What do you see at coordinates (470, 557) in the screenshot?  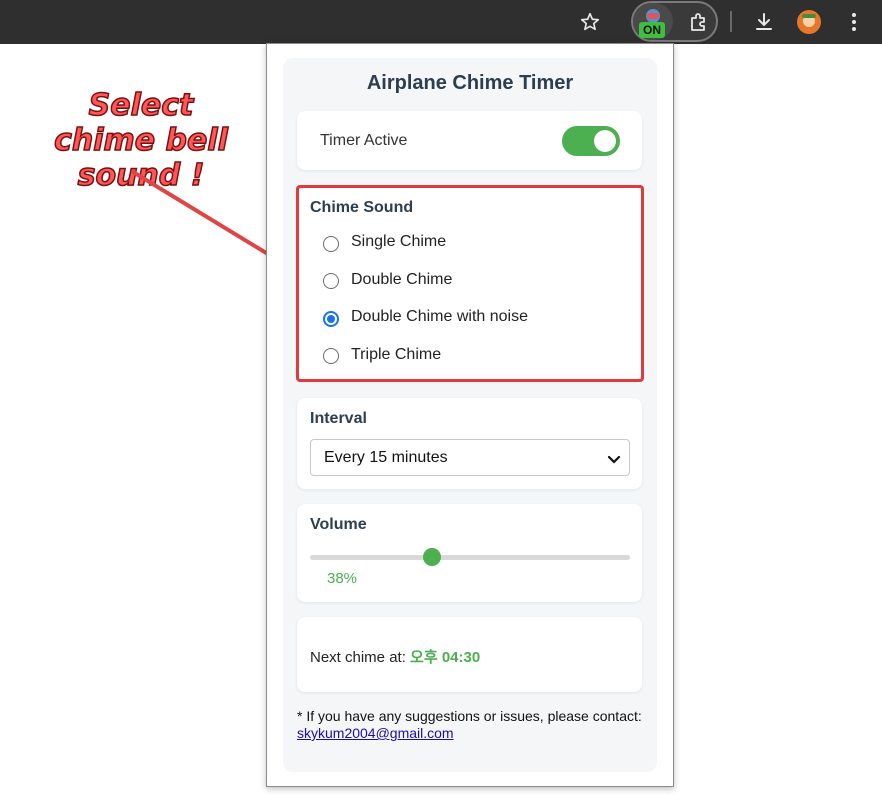 I see `volume-slider-track` at bounding box center [470, 557].